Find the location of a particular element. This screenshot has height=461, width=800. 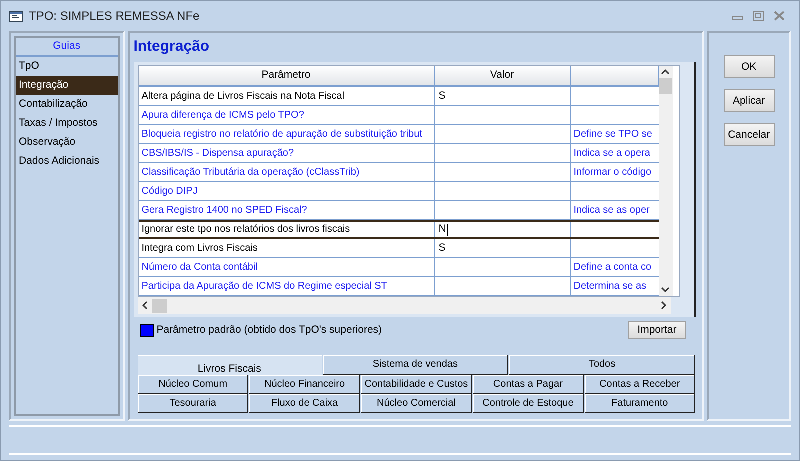

tab: Contas a Pagar is located at coordinates (528, 384).